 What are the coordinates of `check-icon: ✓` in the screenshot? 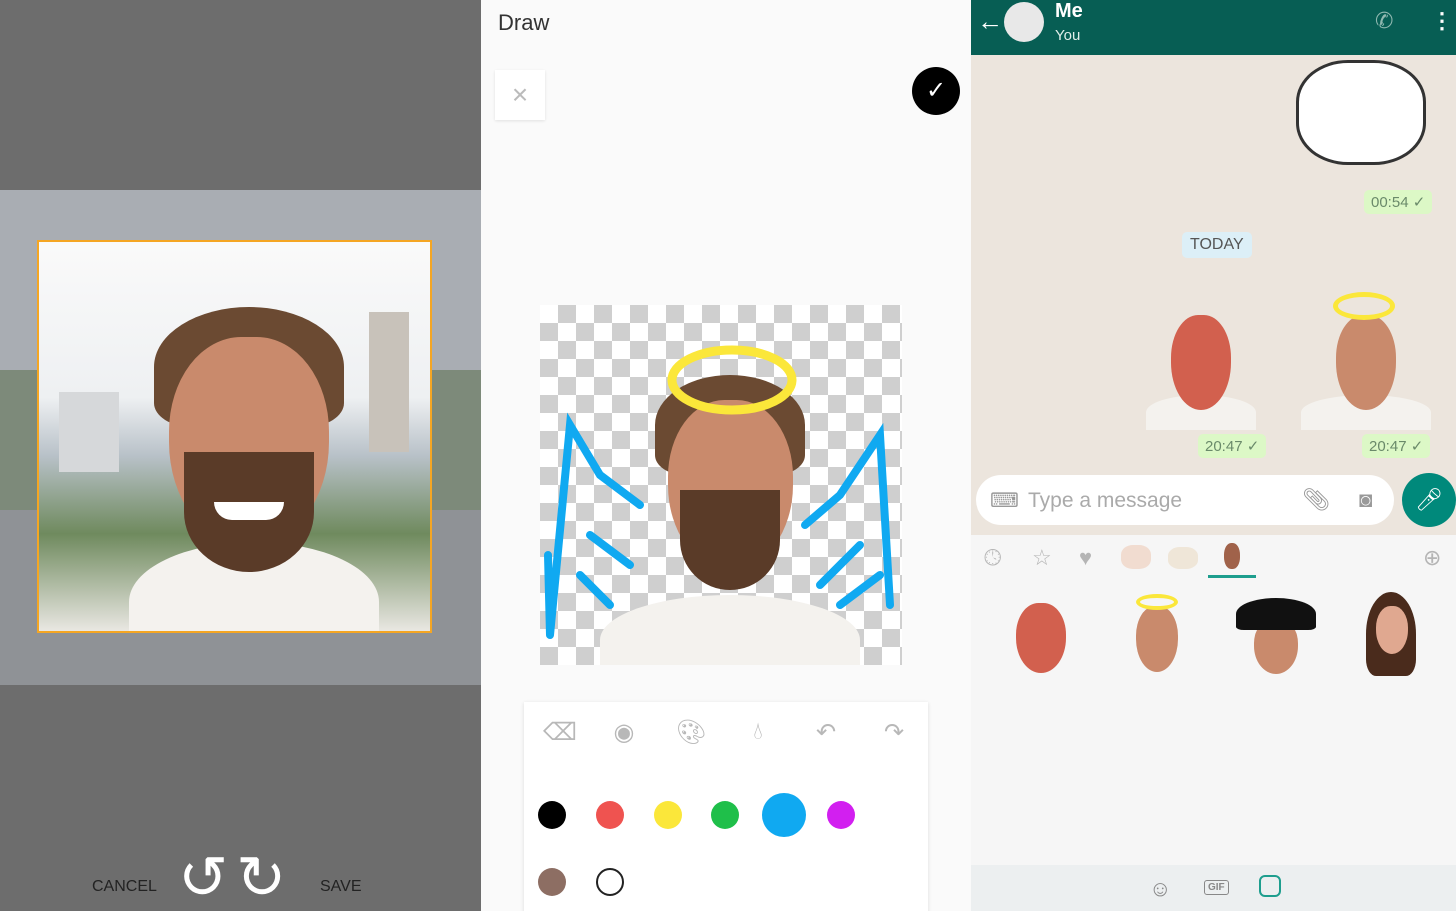 It's located at (936, 90).